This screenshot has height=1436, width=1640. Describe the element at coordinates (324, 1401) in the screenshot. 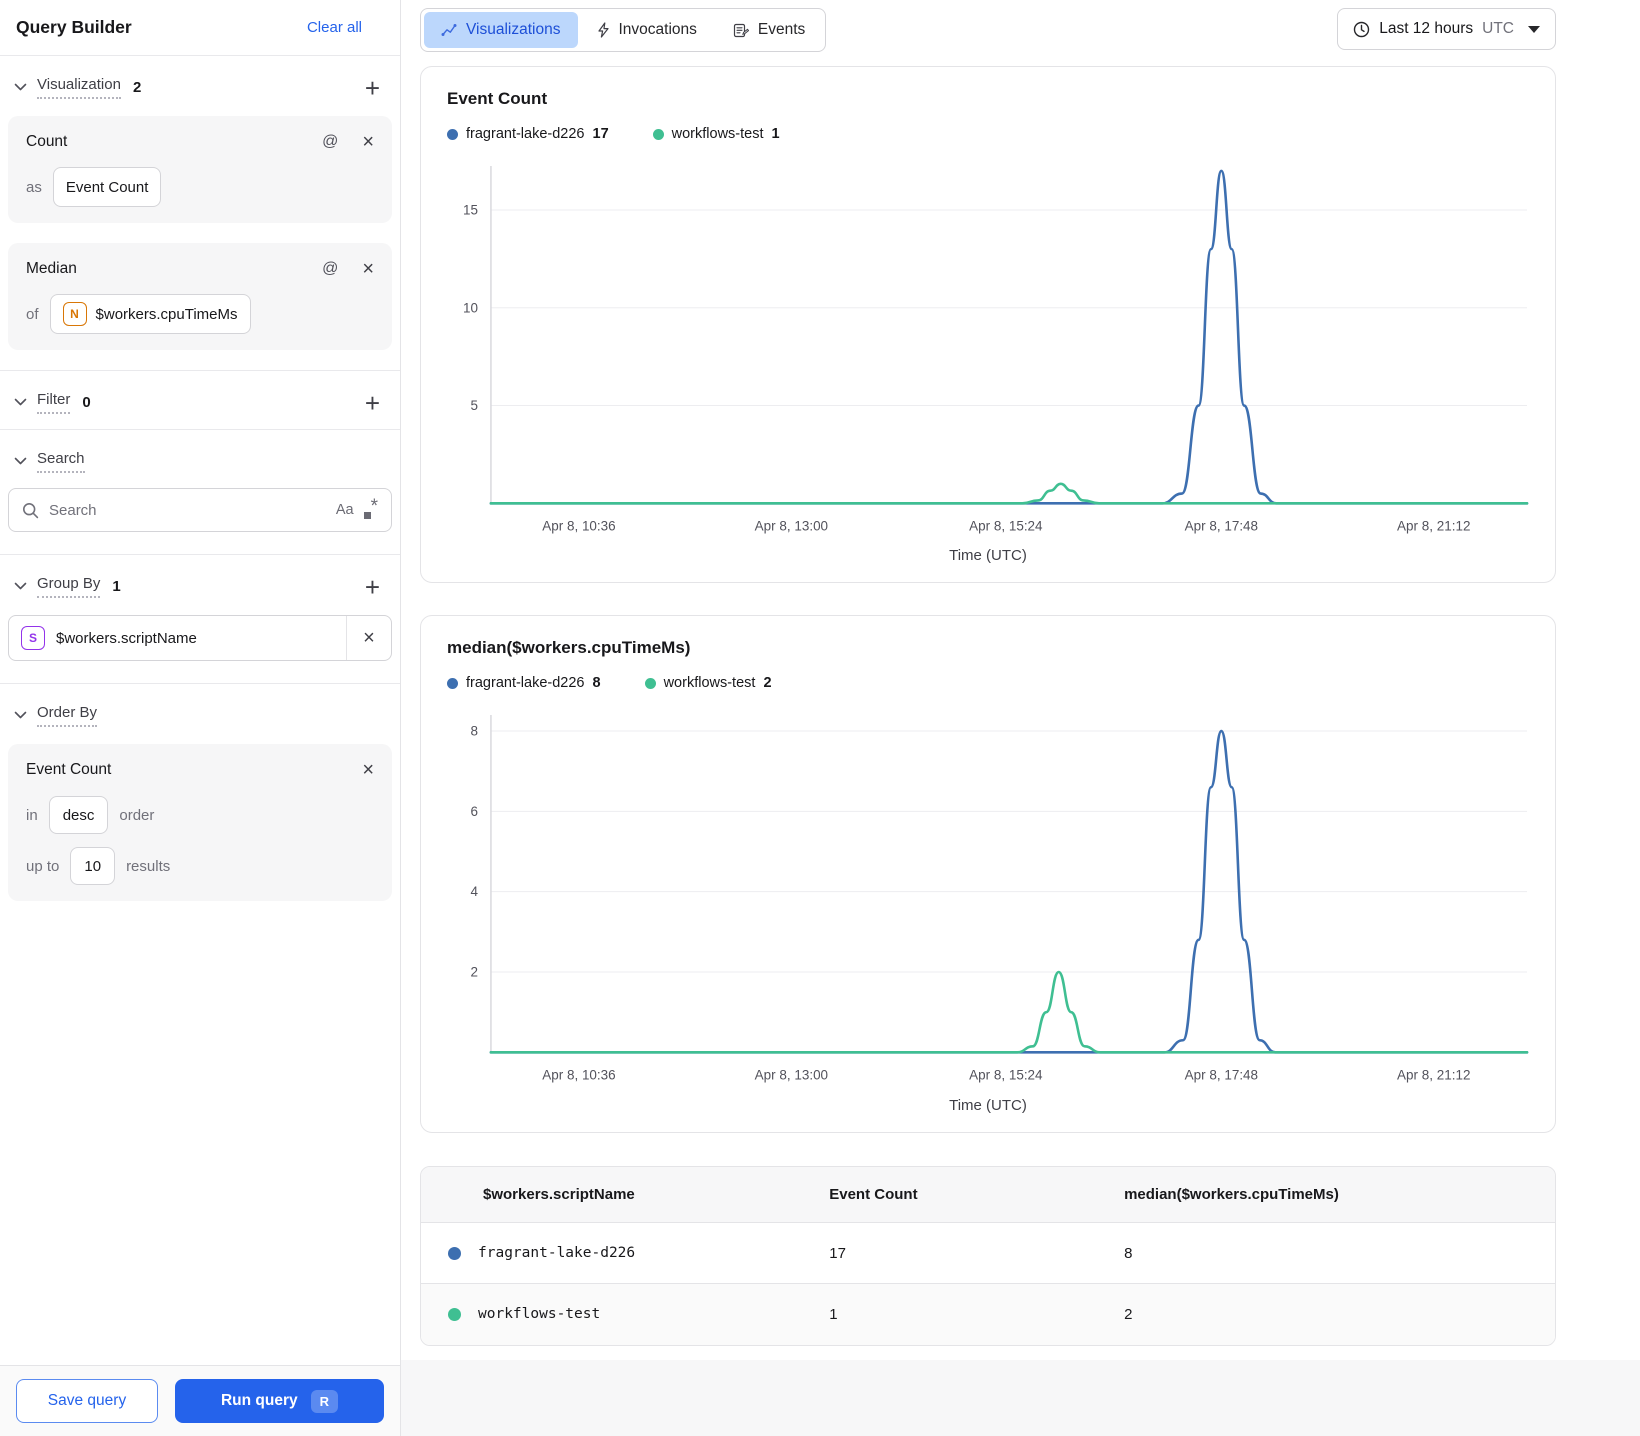

I see `keyboard-shortcut-badge: R` at that location.